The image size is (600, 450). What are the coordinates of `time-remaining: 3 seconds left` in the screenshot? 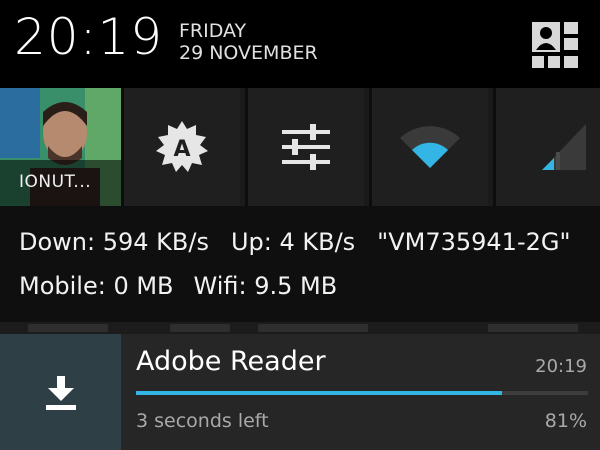 It's located at (202, 421).